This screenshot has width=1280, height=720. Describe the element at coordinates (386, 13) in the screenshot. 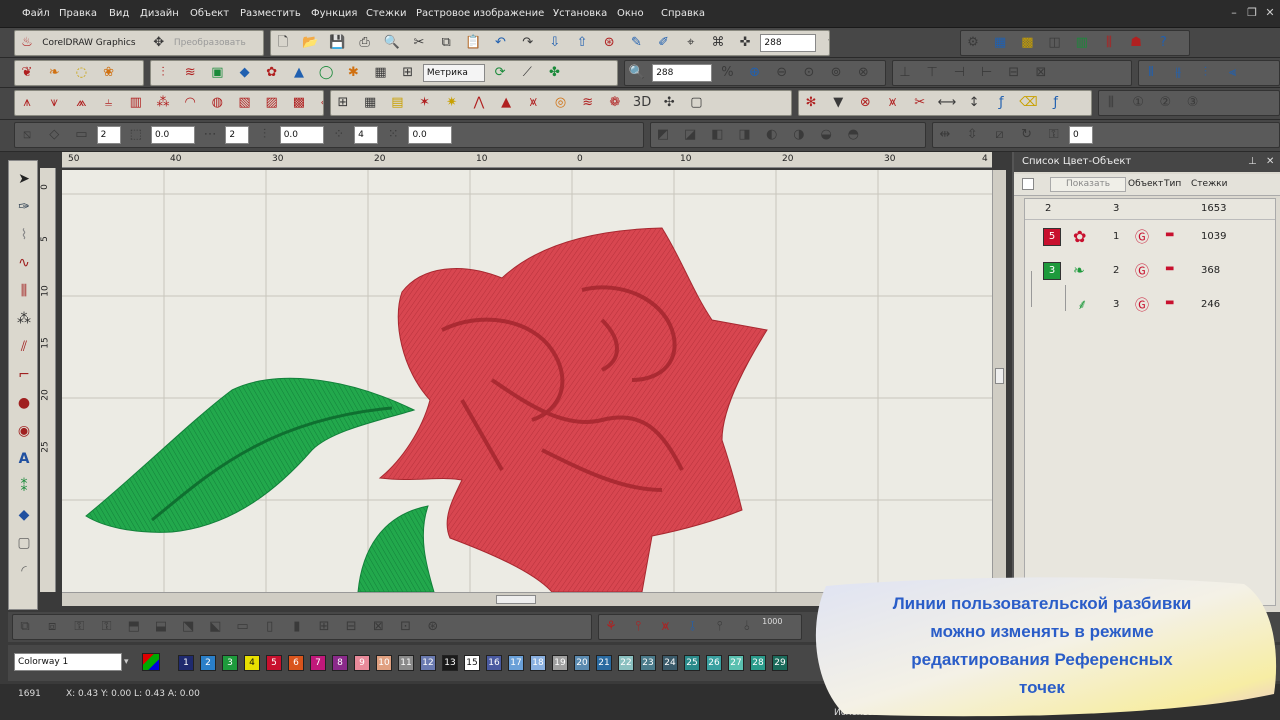

I see `menu-stitches: Стежки` at that location.